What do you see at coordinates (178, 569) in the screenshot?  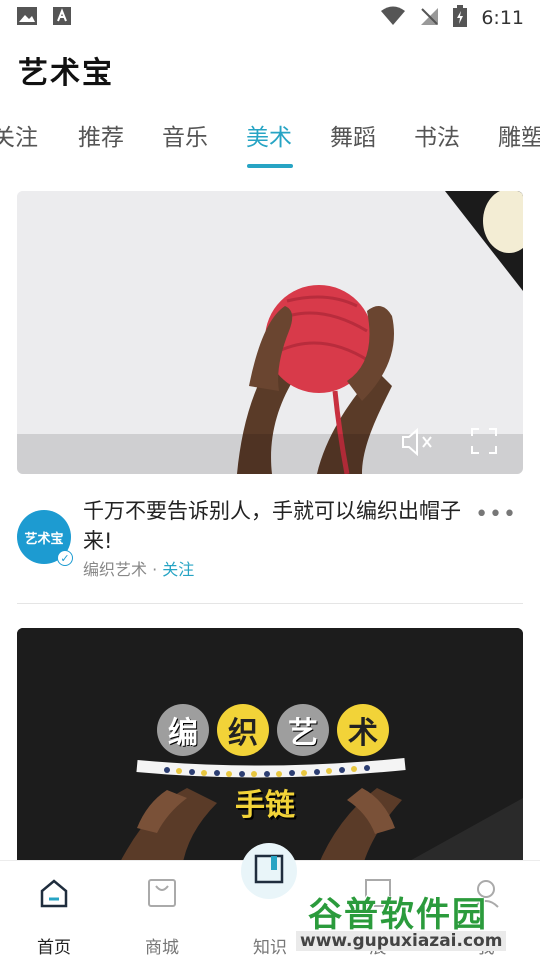 I see `follow-button: 关注` at bounding box center [178, 569].